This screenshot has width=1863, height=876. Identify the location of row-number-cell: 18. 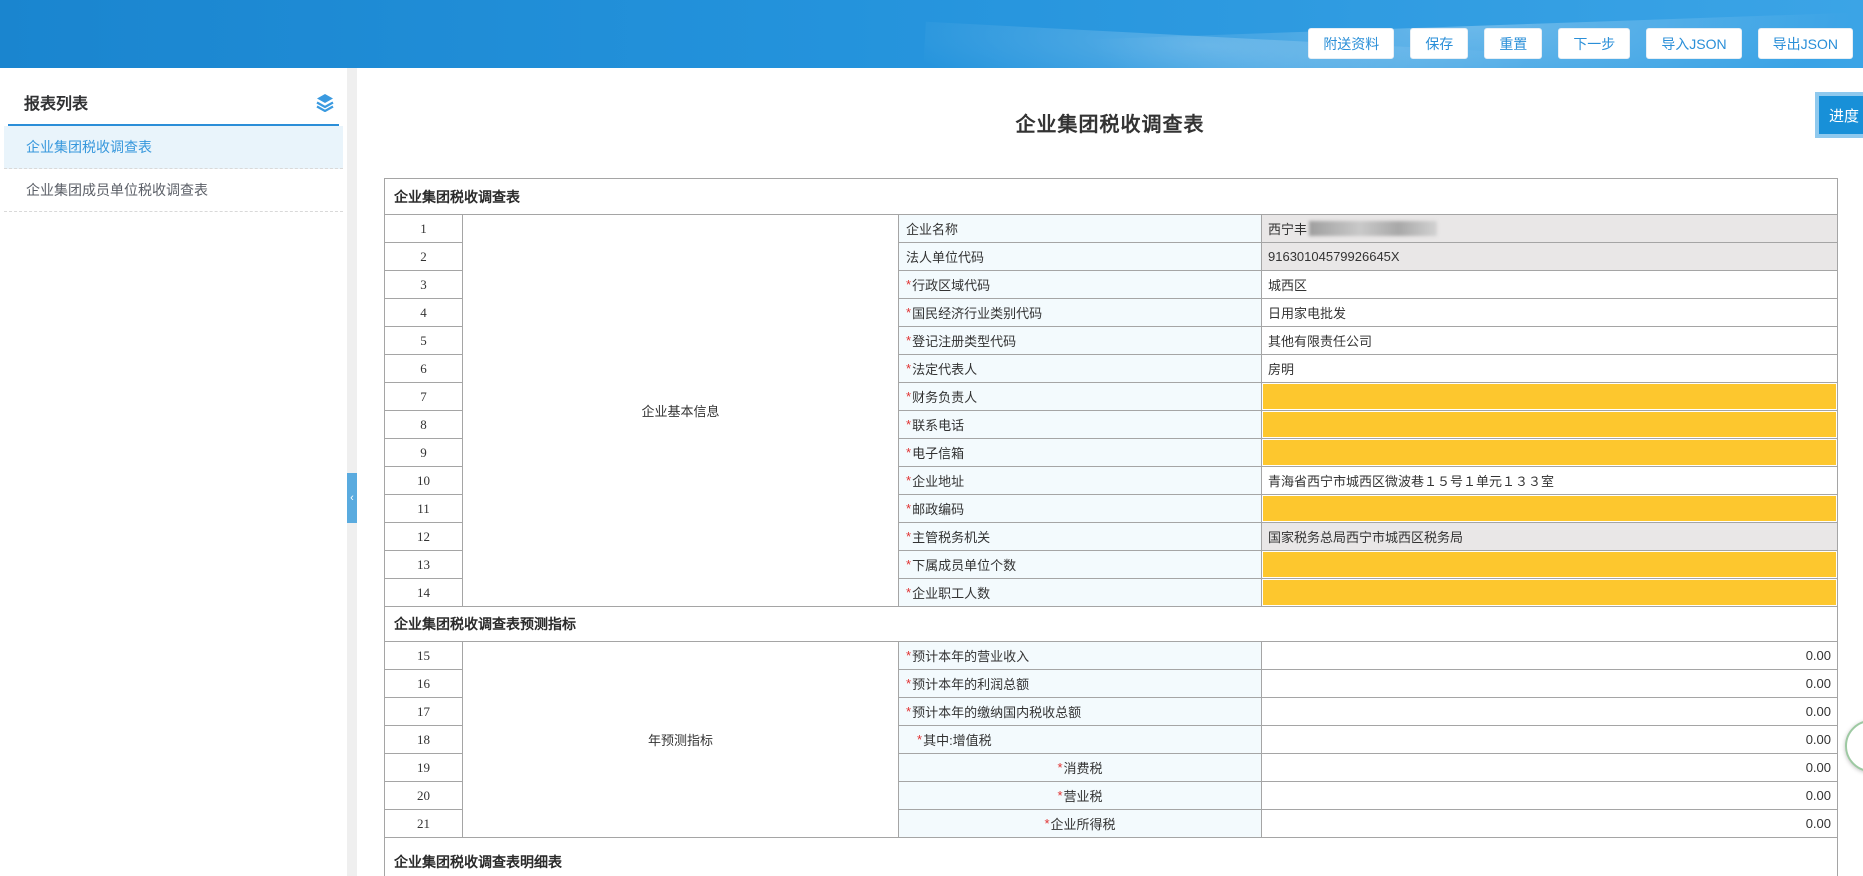
(423, 739).